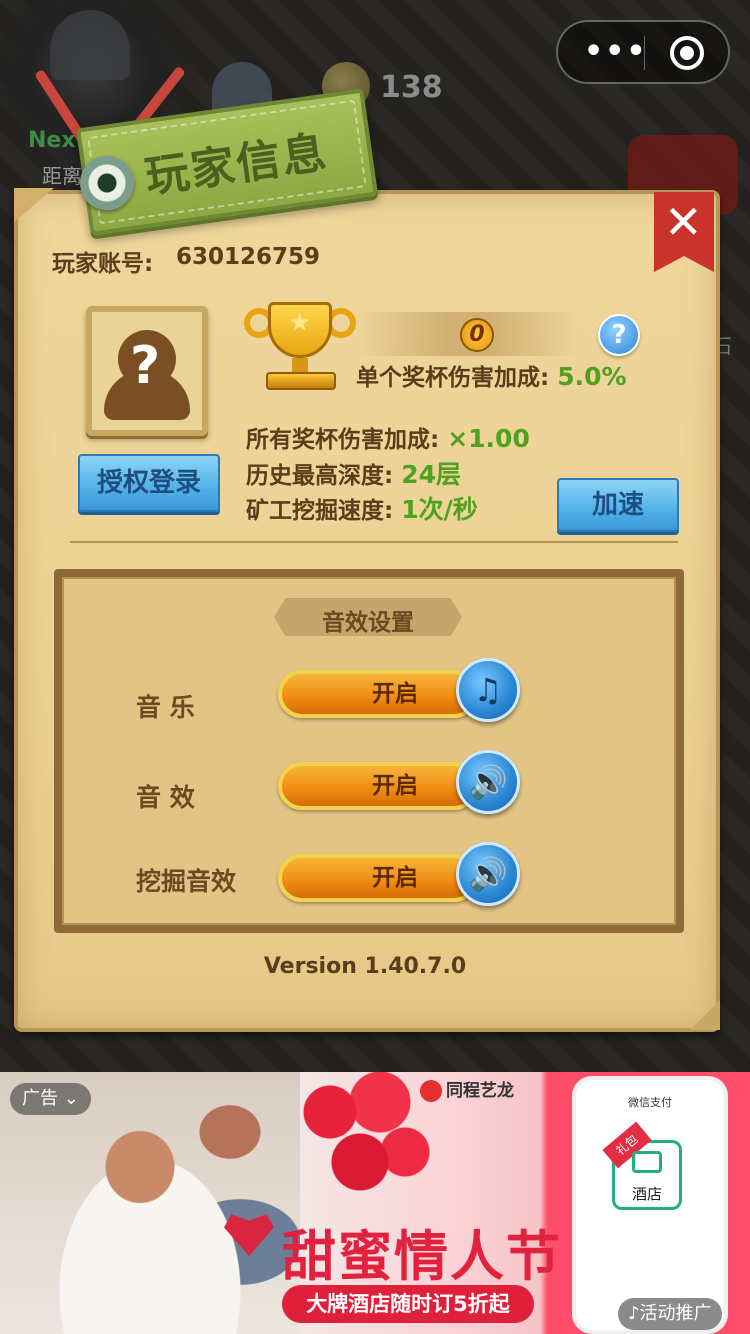  What do you see at coordinates (103, 264) in the screenshot?
I see `account-label: 玩家账号:` at bounding box center [103, 264].